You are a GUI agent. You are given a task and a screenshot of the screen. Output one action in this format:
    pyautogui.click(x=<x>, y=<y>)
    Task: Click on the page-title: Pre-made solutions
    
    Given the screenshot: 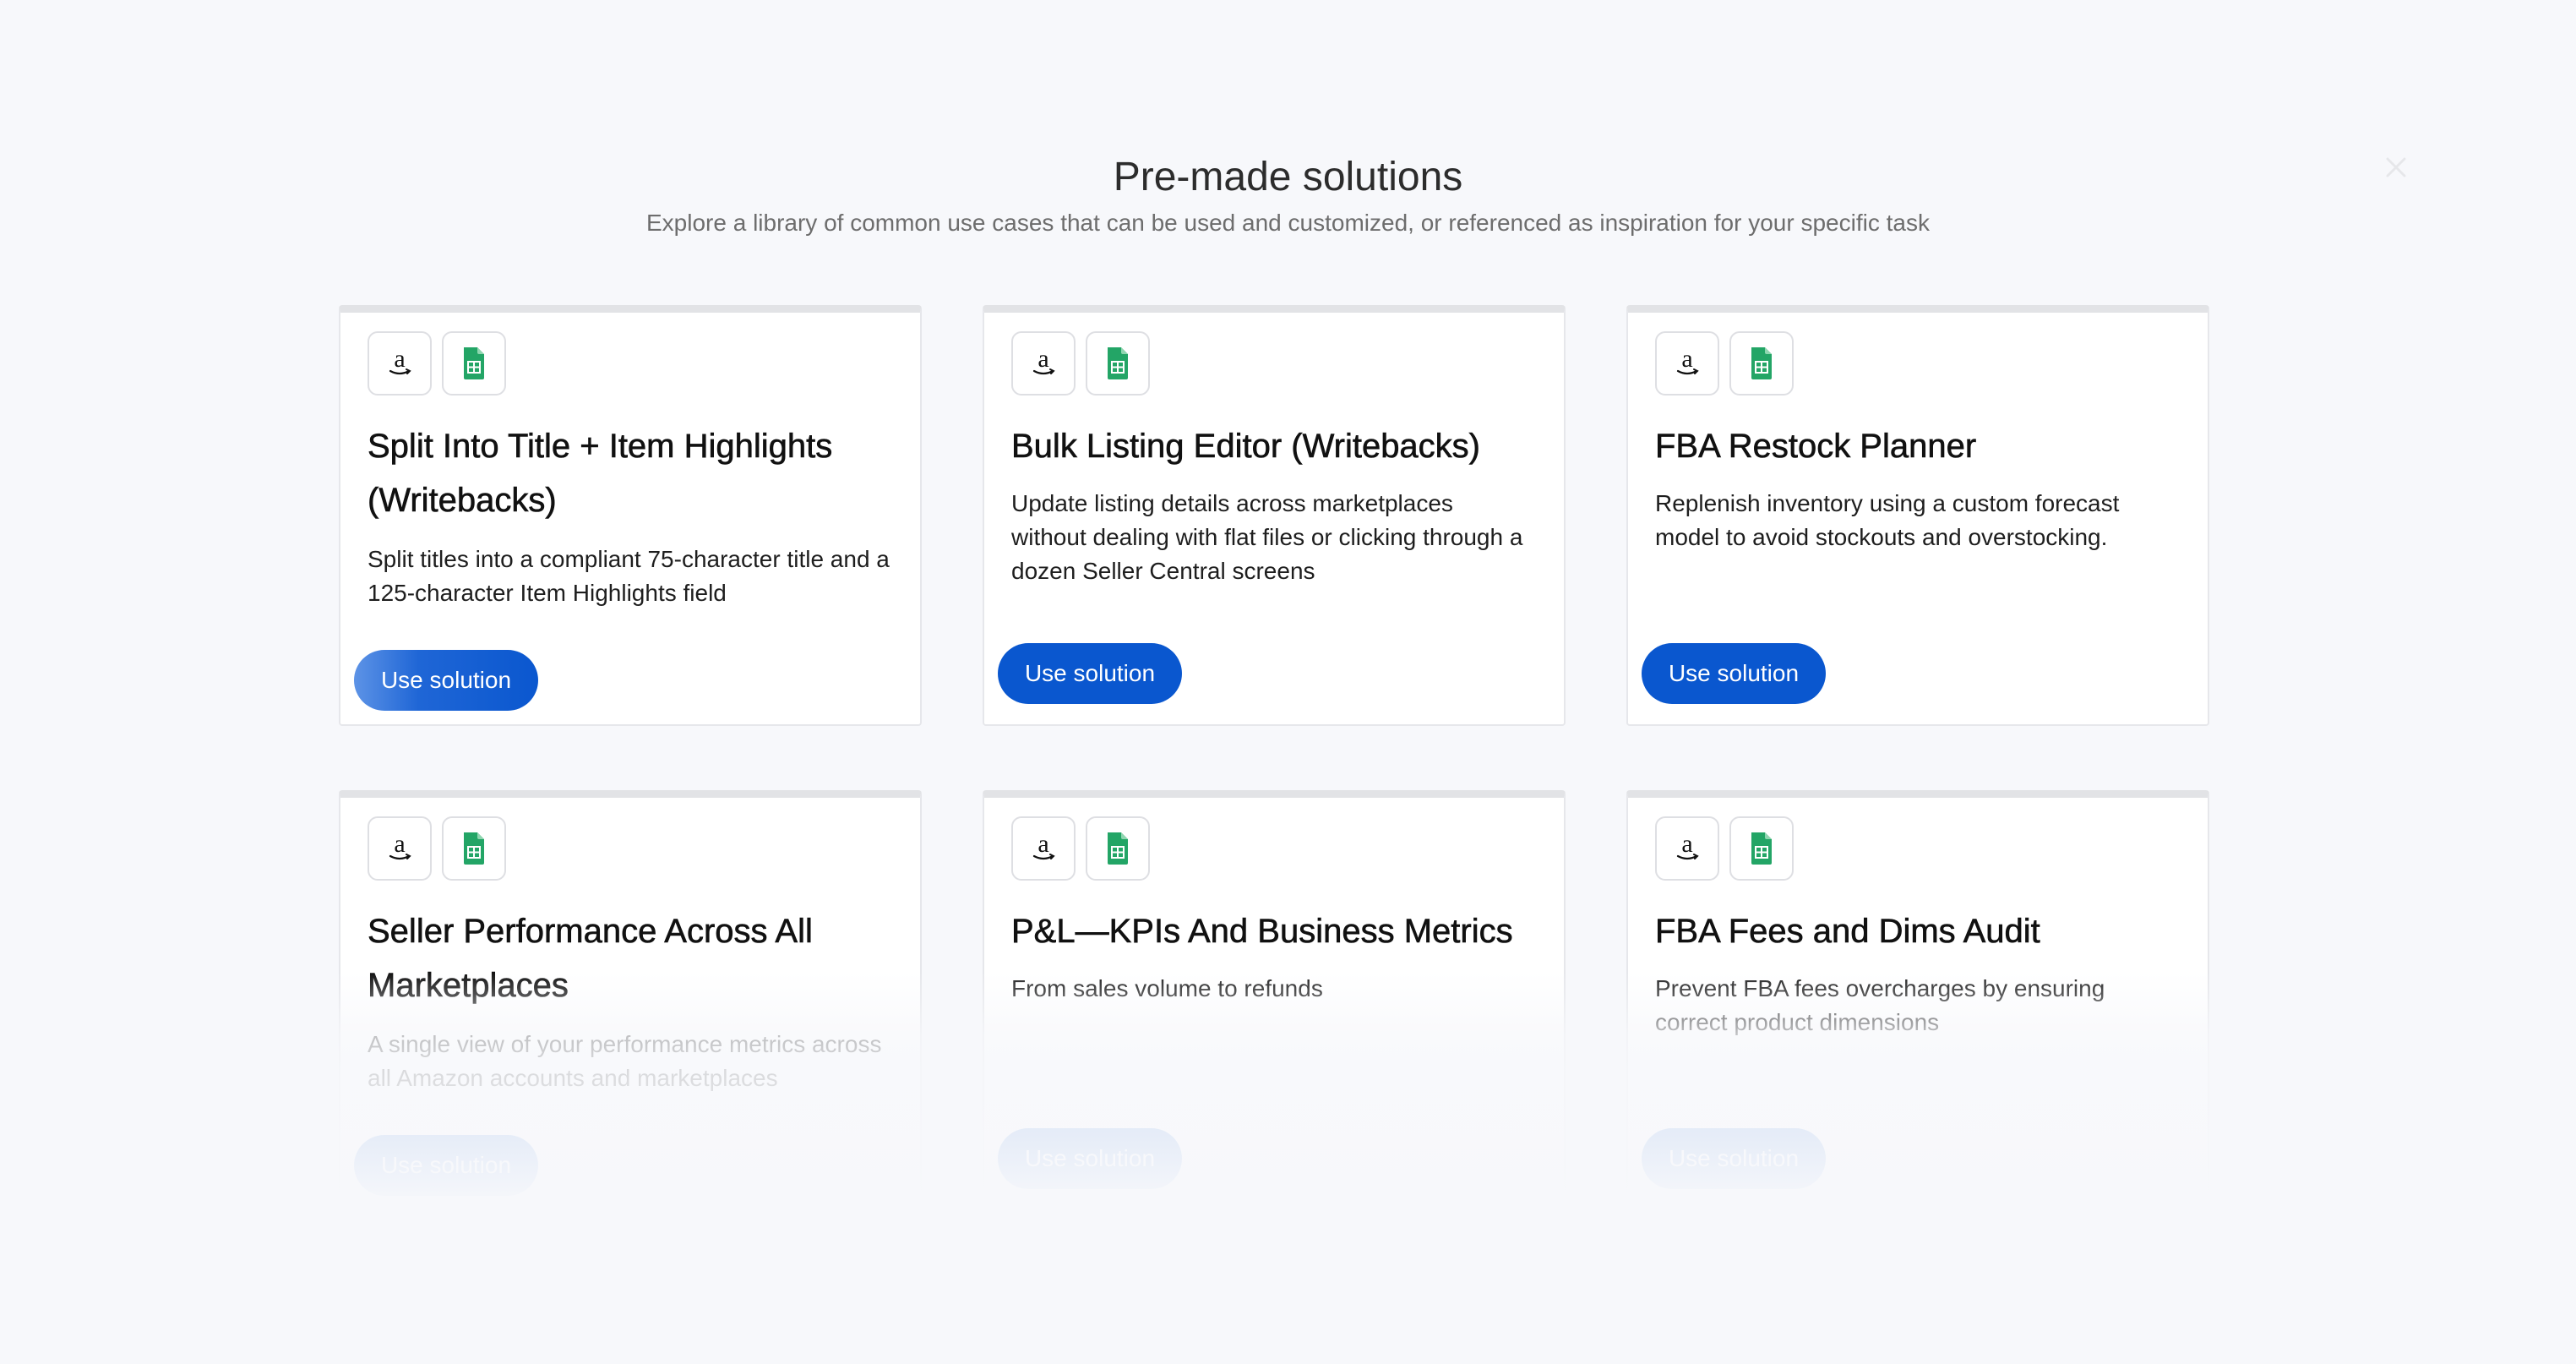 What is the action you would take?
    pyautogui.click(x=1288, y=177)
    